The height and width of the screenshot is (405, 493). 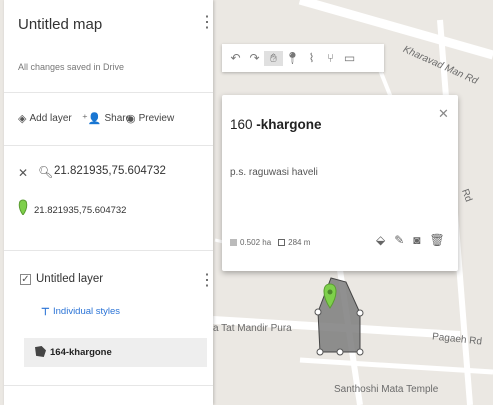 I want to click on draw-line-icon: ⌇, so click(x=311, y=58).